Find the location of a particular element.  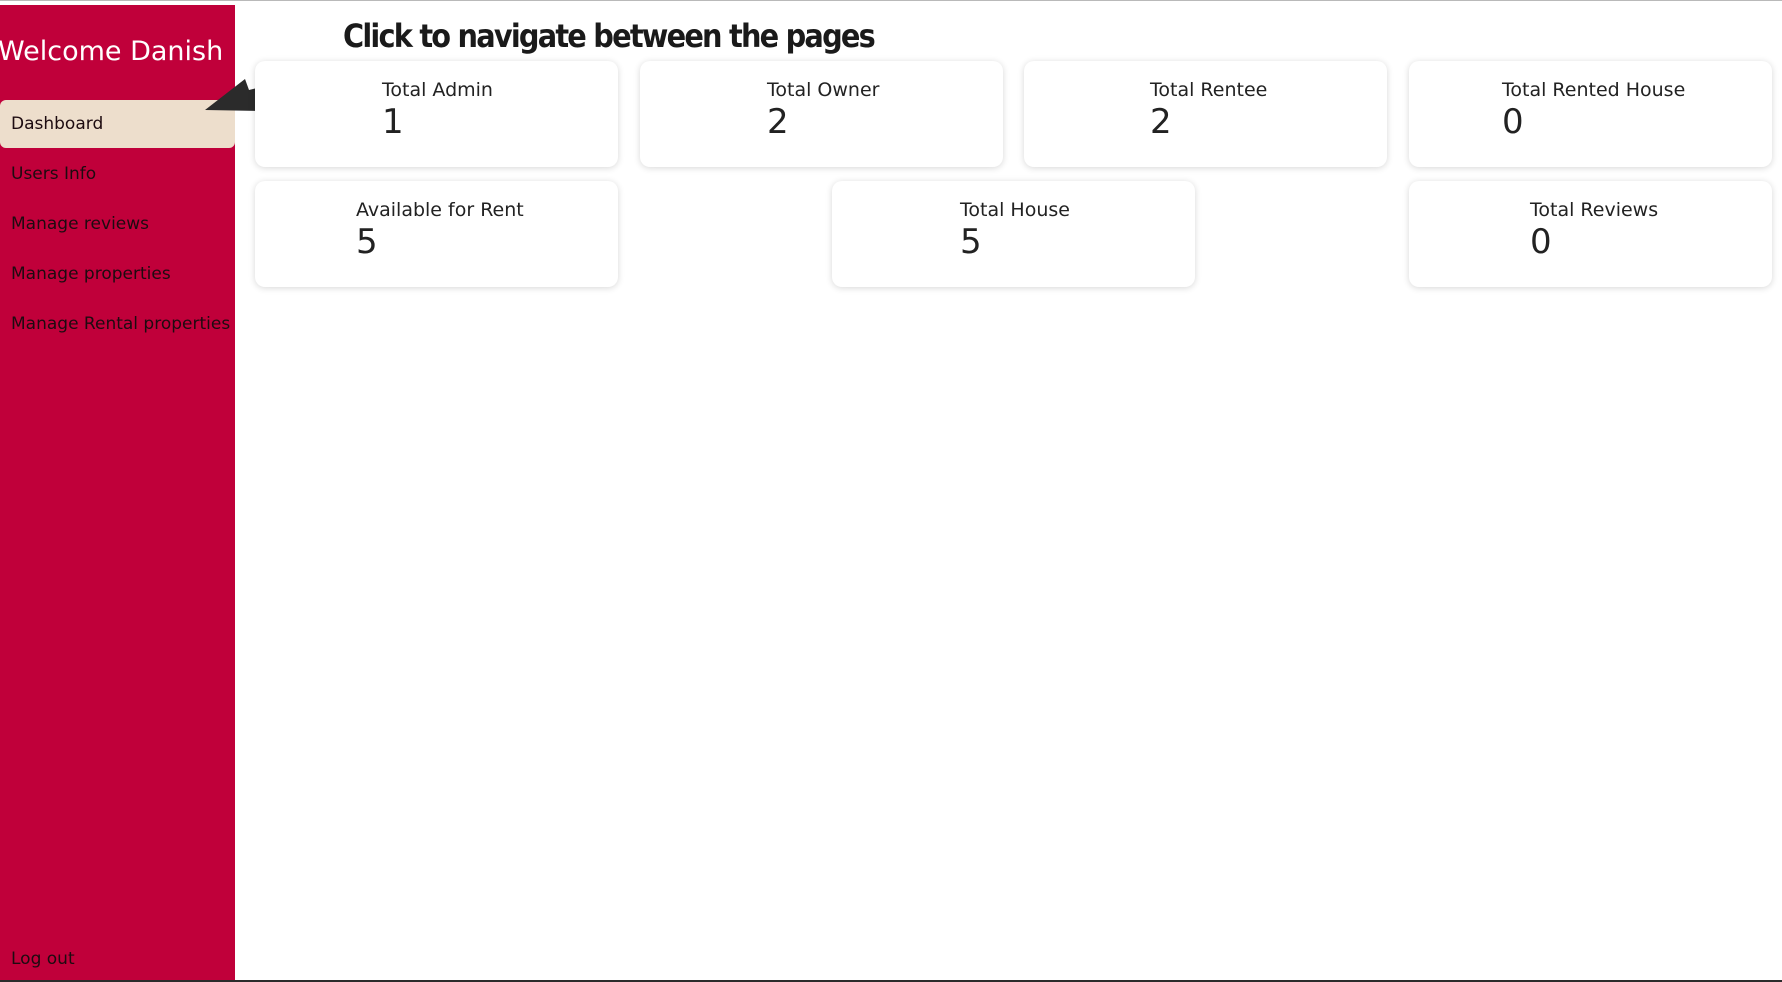

stat-label: Total Reviews is located at coordinates (1594, 210).